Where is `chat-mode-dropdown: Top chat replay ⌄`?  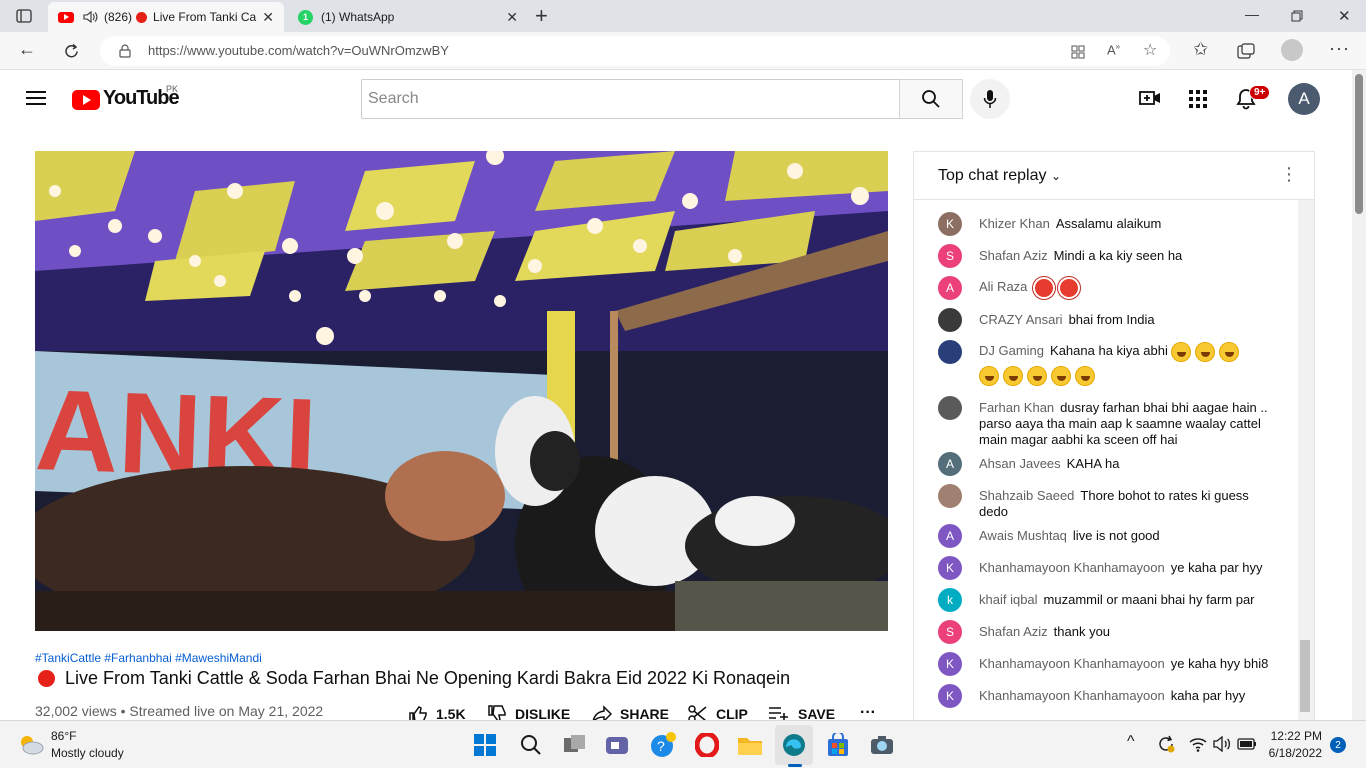
chat-mode-dropdown: Top chat replay ⌄ is located at coordinates (999, 176).